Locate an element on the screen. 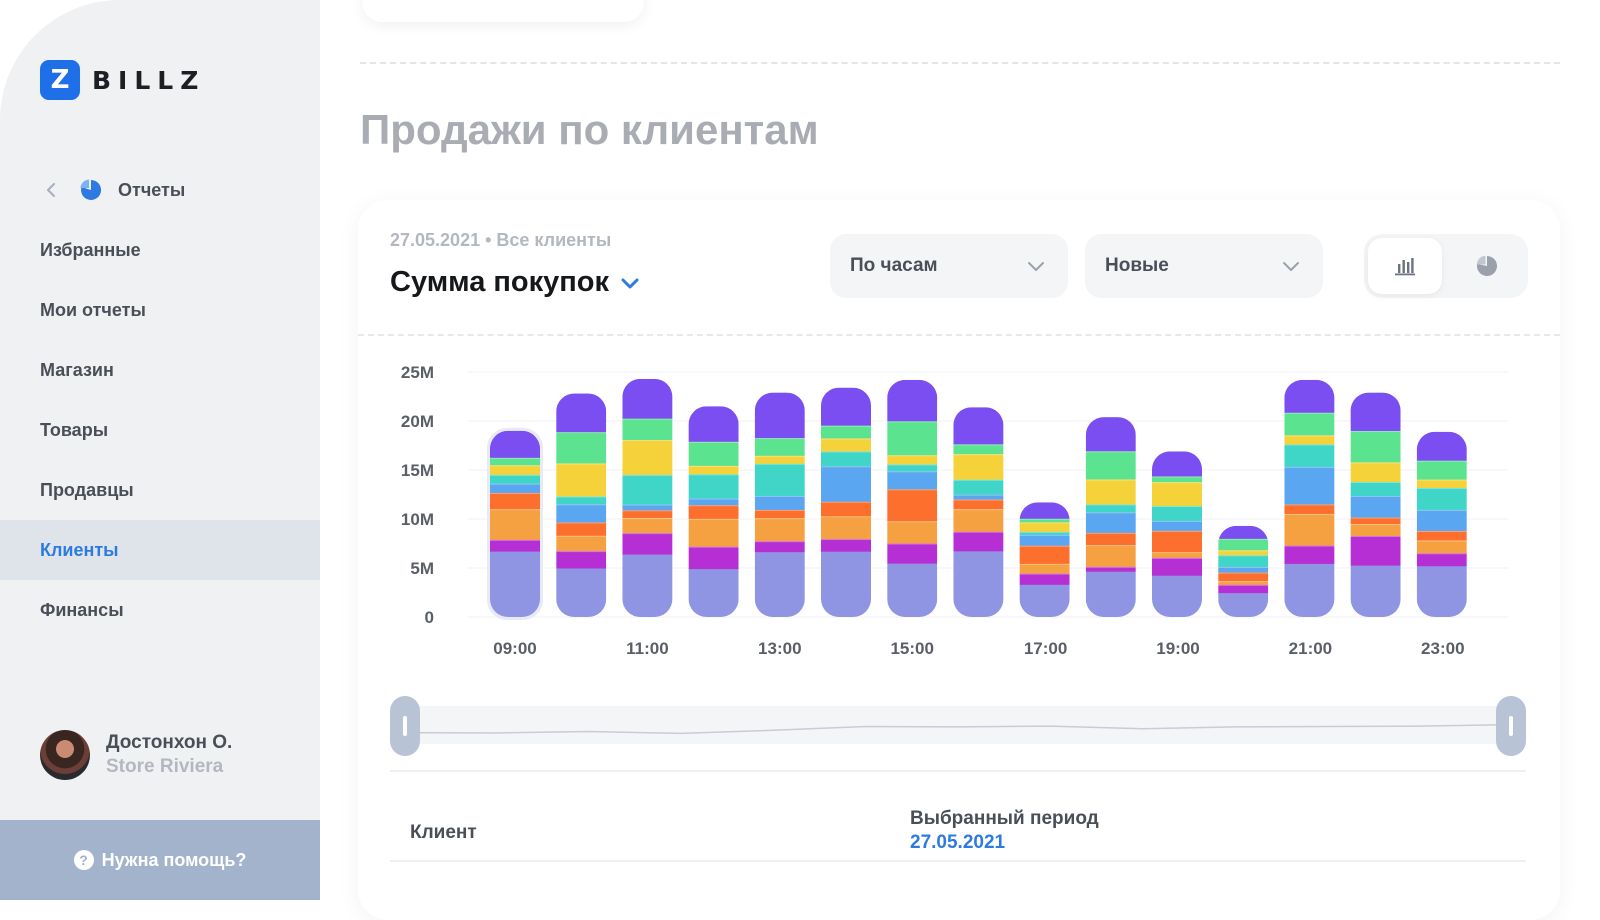  bar-10:00 is located at coordinates (581, 505).